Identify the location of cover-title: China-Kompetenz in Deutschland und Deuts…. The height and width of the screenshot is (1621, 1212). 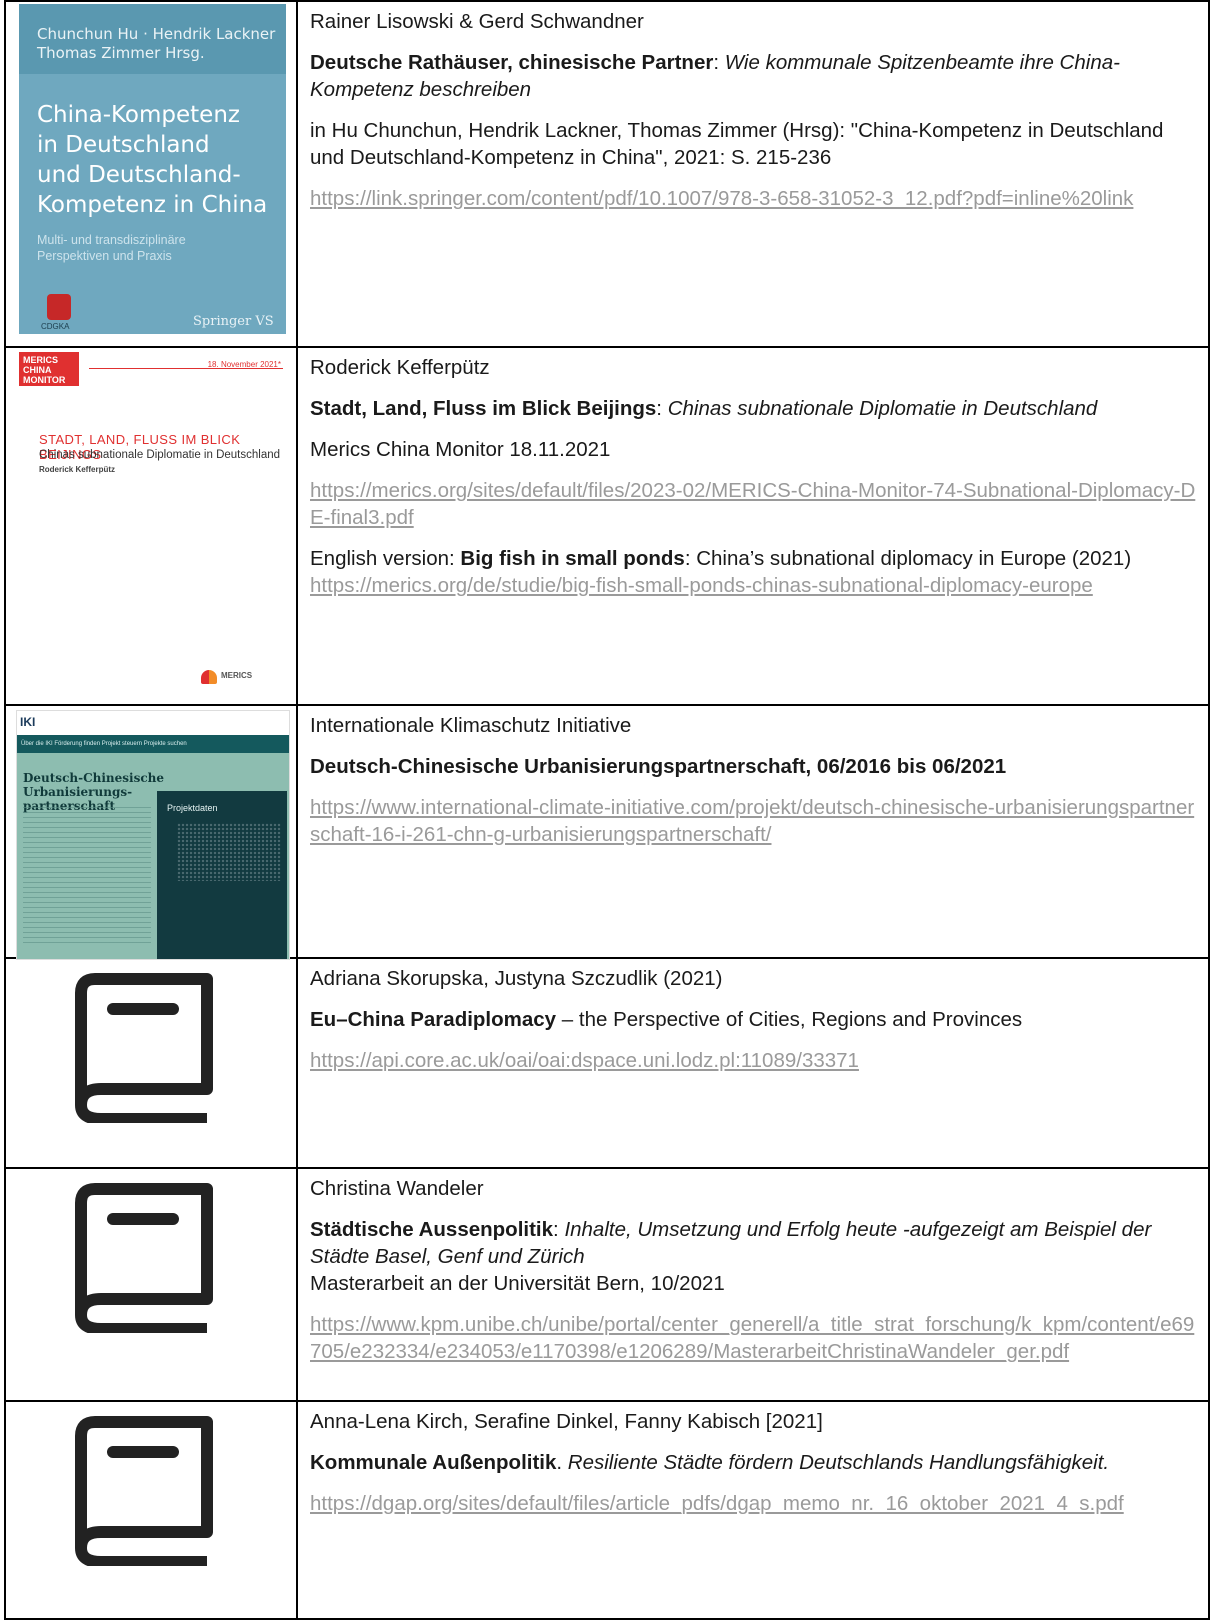
(152, 160).